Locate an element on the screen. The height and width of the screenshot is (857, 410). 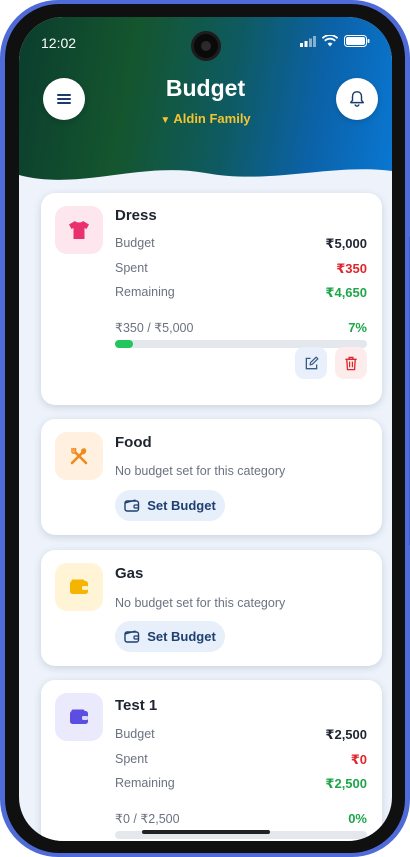
chevron-down-icon: ▼ is located at coordinates (165, 120).